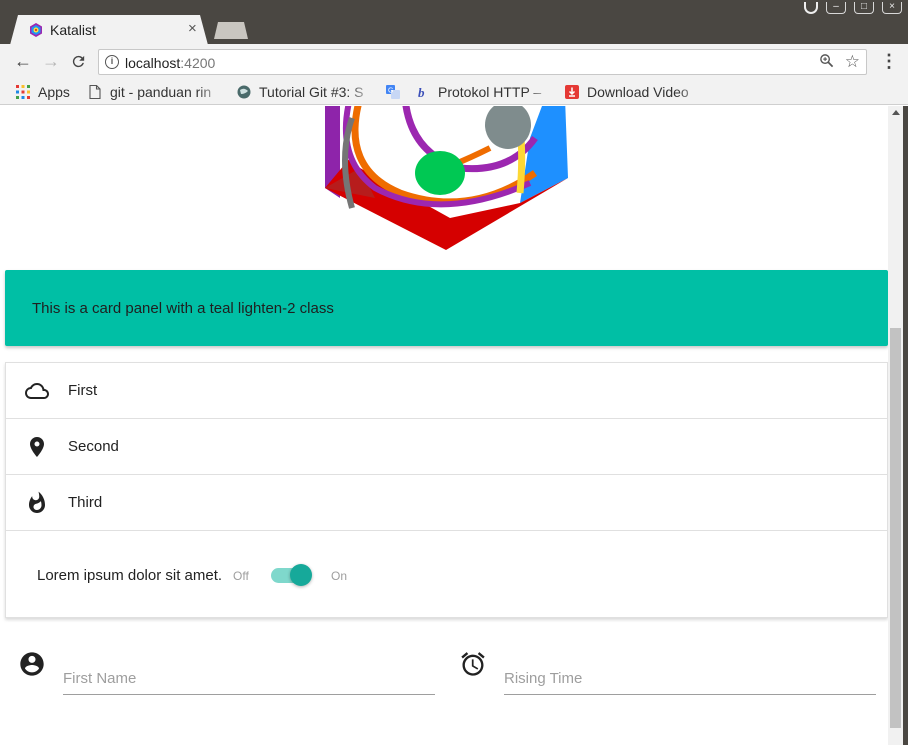 This screenshot has height=745, width=908. Describe the element at coordinates (339, 576) in the screenshot. I see `switch-on-label: On` at that location.